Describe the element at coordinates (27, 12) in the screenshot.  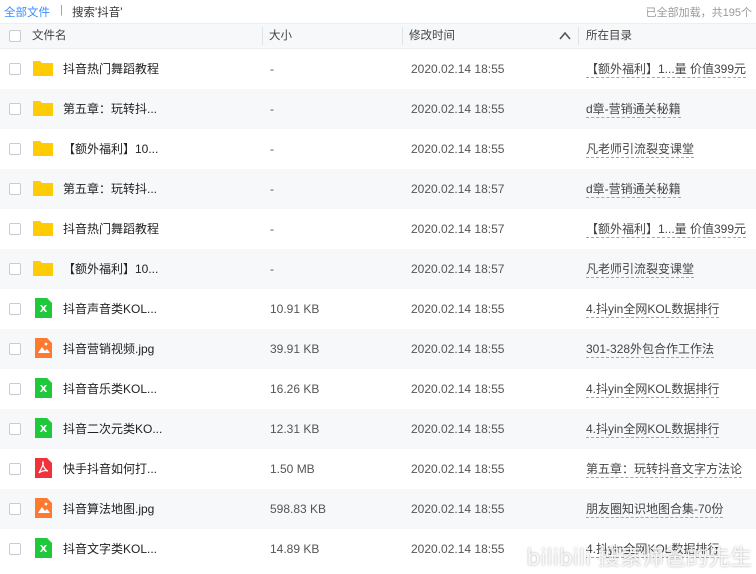
I see `breadcrumb-root-link: 全部文件` at that location.